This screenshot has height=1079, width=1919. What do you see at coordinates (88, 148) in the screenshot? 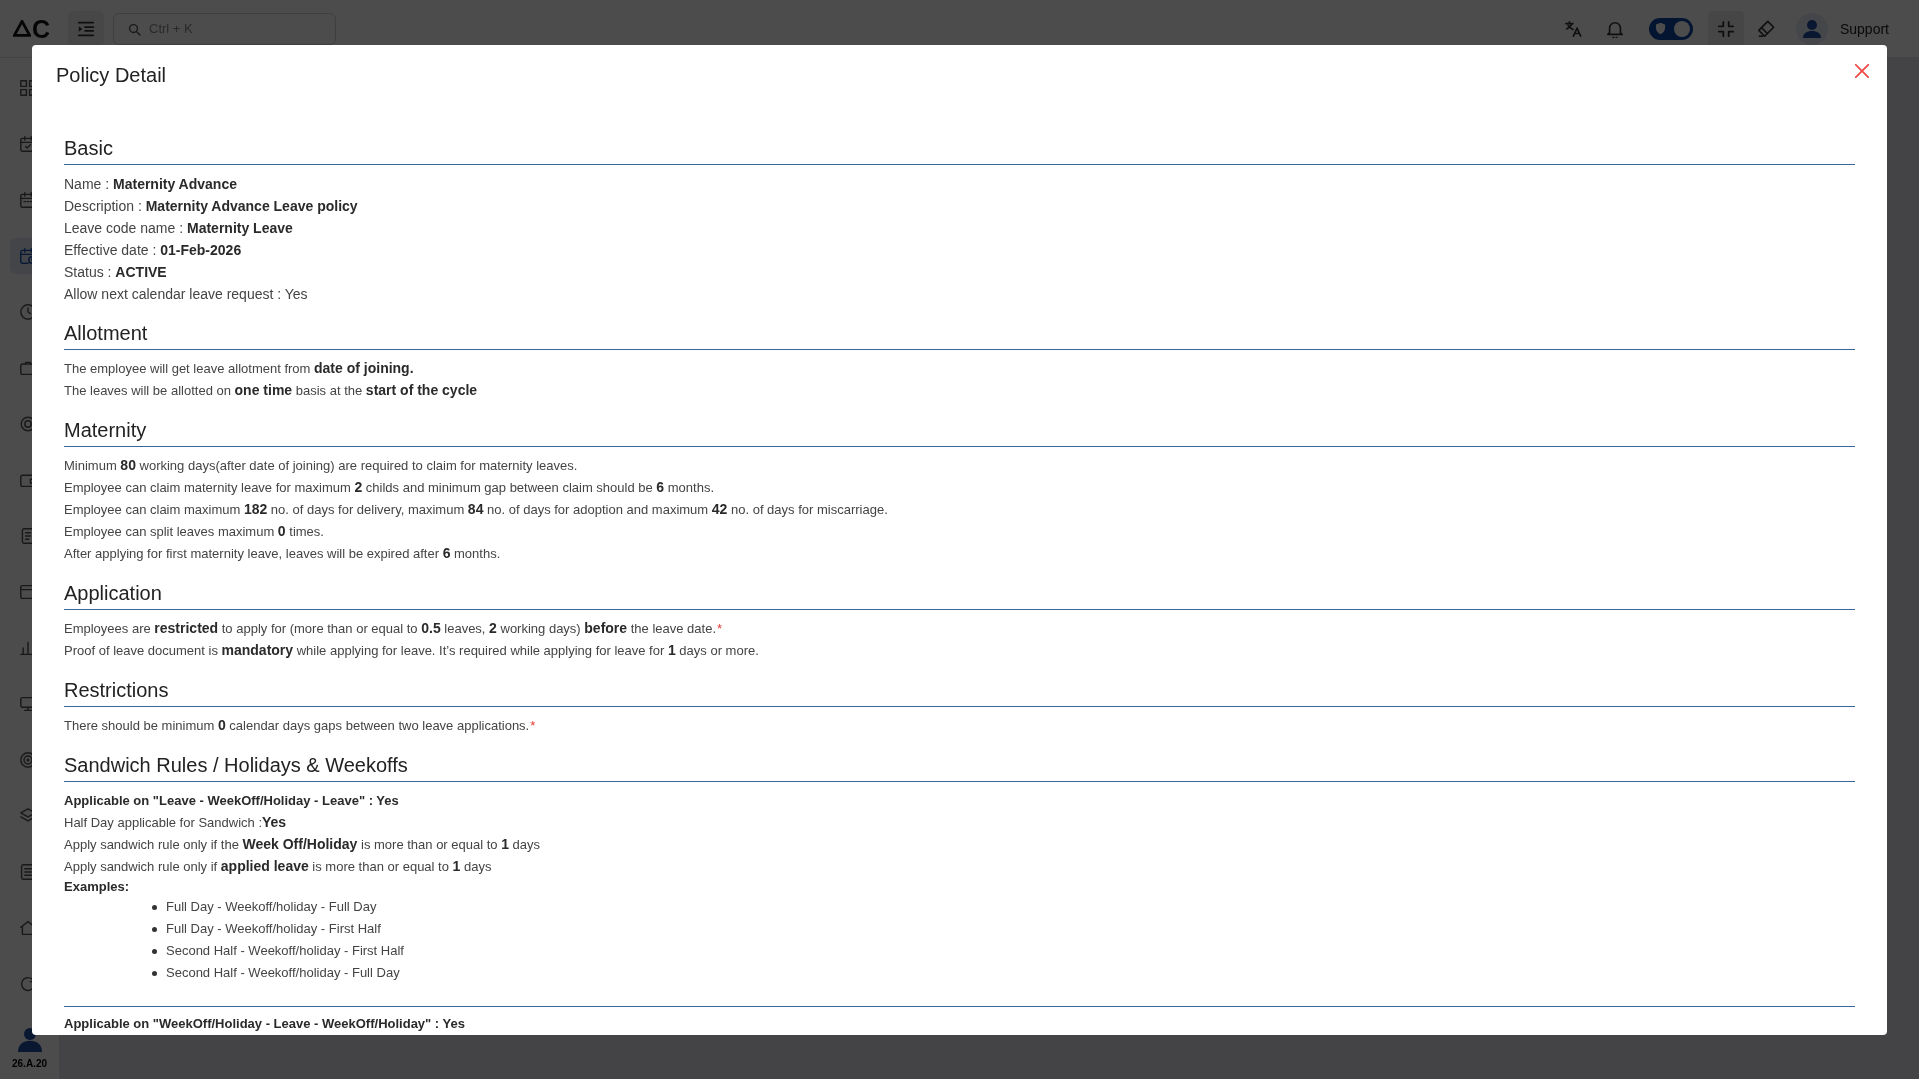
I see `section-heading: Basic` at bounding box center [88, 148].